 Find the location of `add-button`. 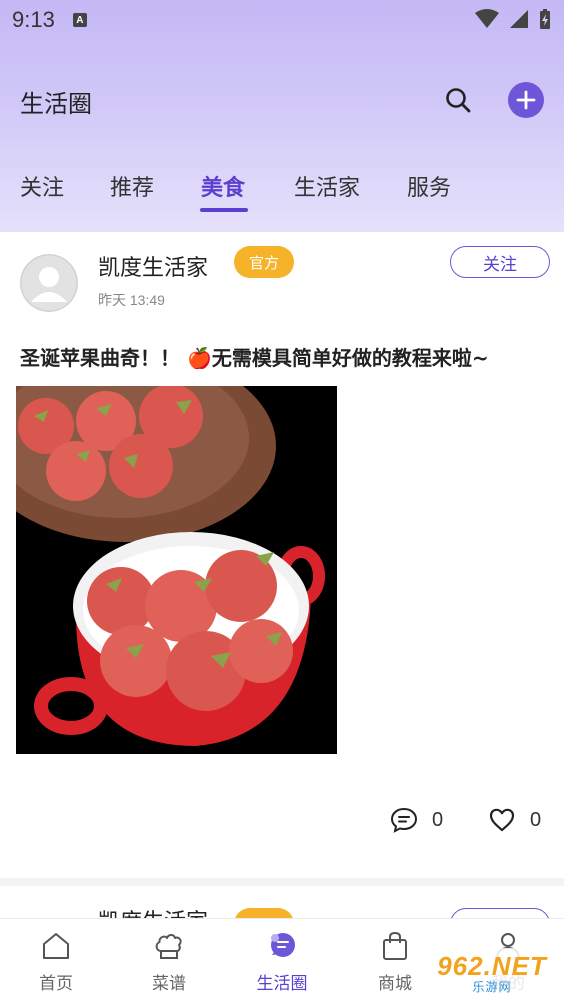

add-button is located at coordinates (526, 100).